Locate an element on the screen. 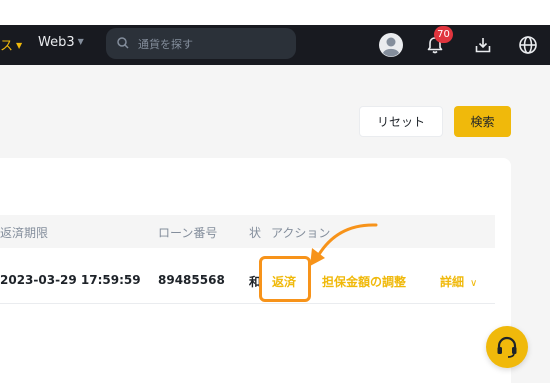 The width and height of the screenshot is (550, 383). notification-badge: 70 is located at coordinates (443, 34).